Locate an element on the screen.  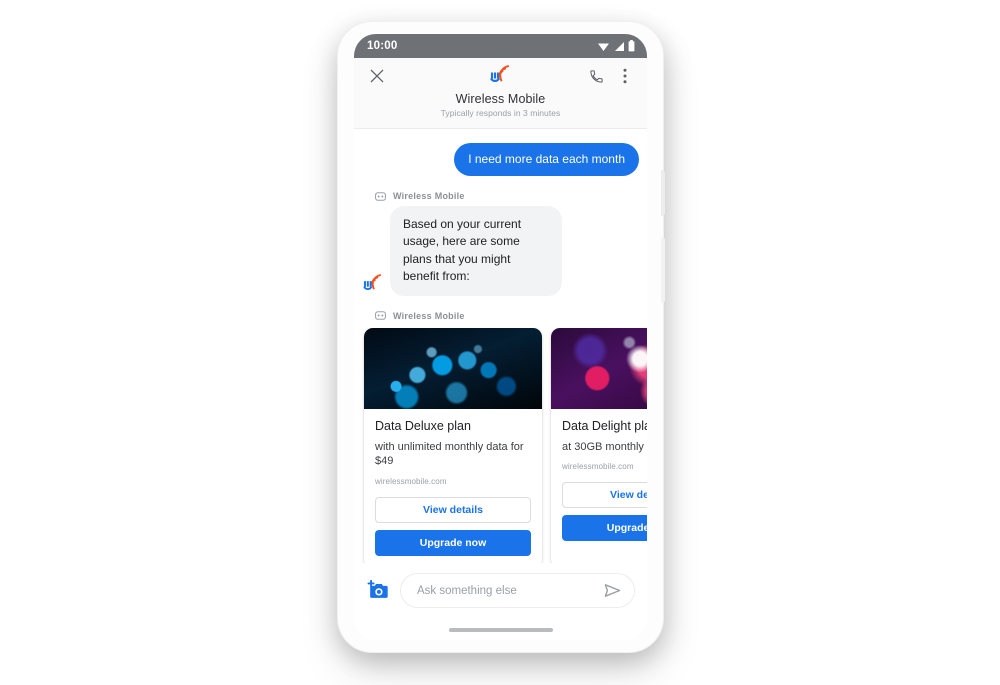
message-input is located at coordinates (509, 590).